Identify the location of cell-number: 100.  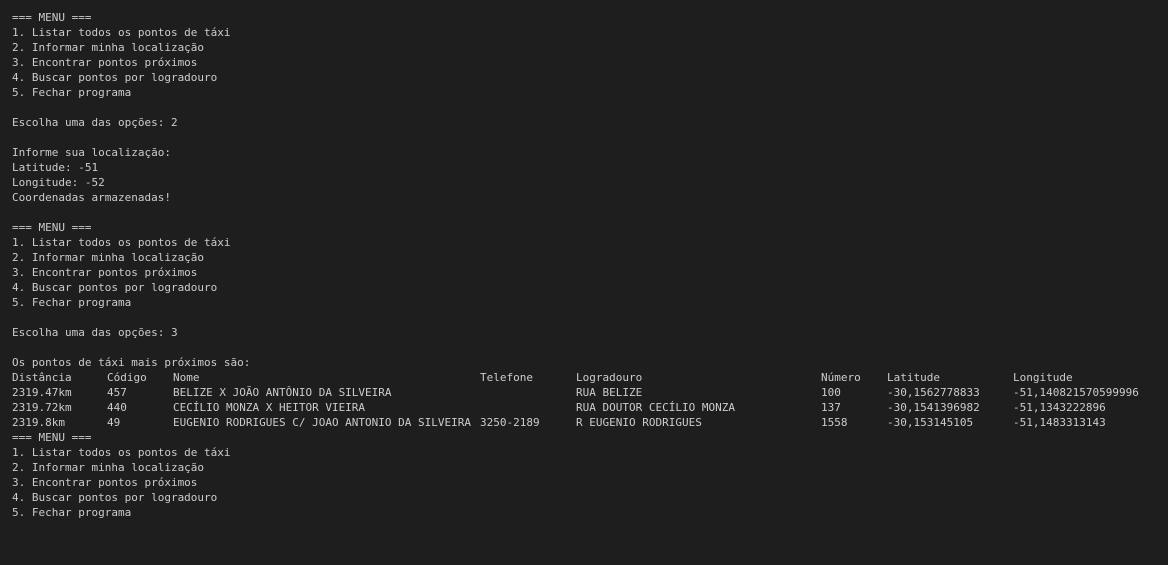
(831, 392).